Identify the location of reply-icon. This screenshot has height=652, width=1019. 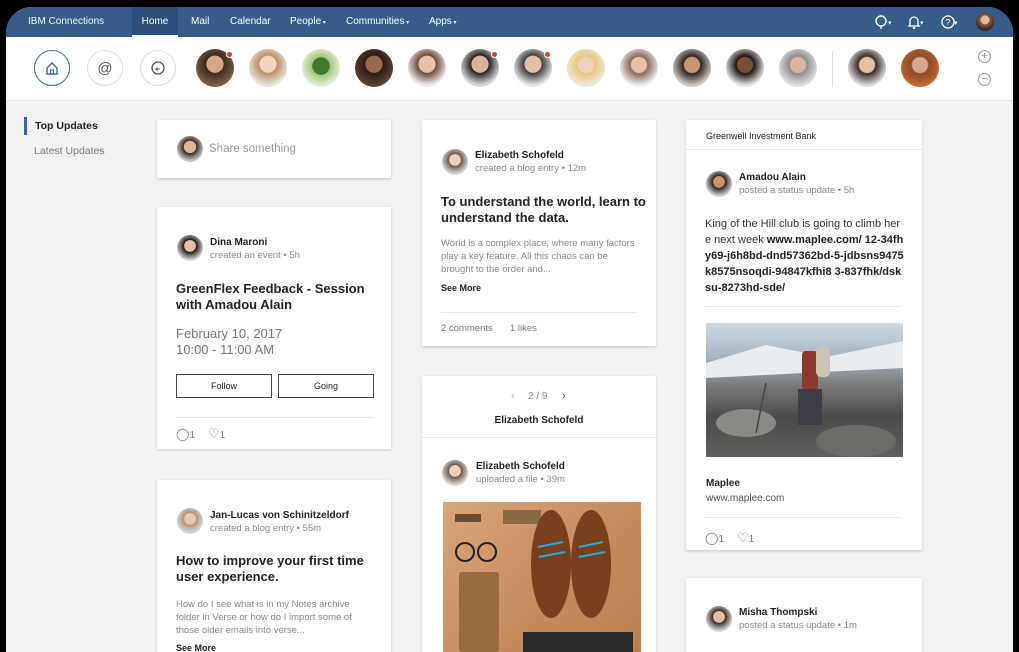
(158, 68).